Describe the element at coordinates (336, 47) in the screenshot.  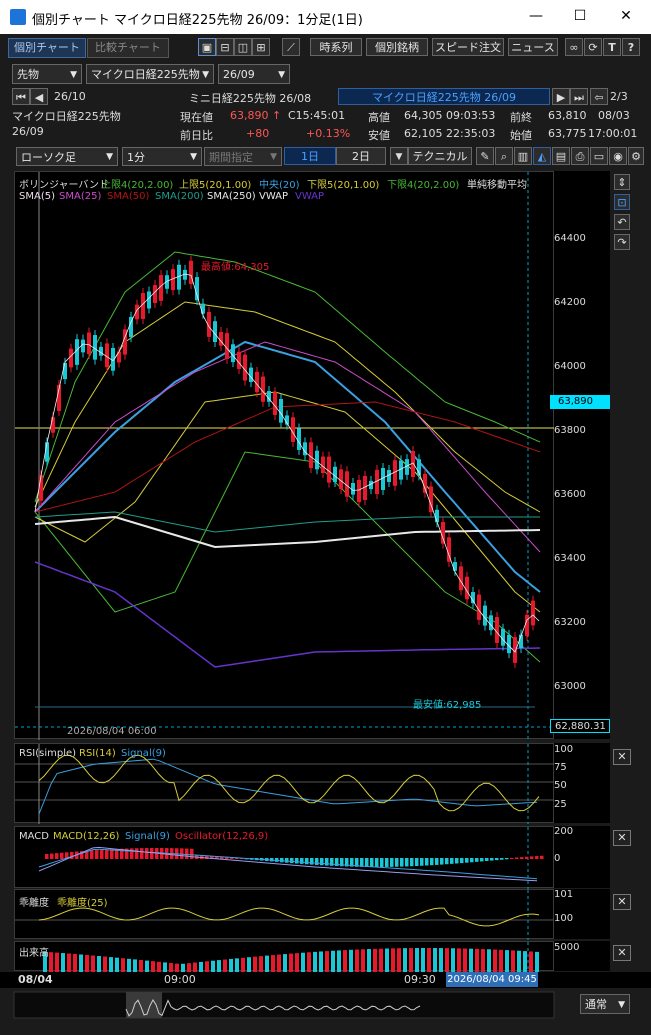
I see `timeseries-button: 時系列` at that location.